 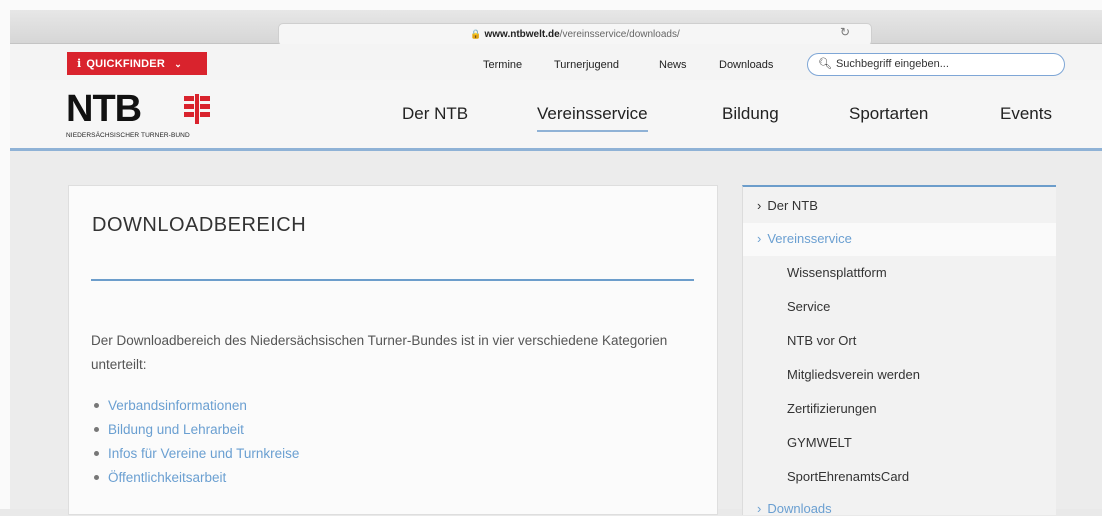 What do you see at coordinates (5, 254) in the screenshot?
I see `frame-left-edge` at bounding box center [5, 254].